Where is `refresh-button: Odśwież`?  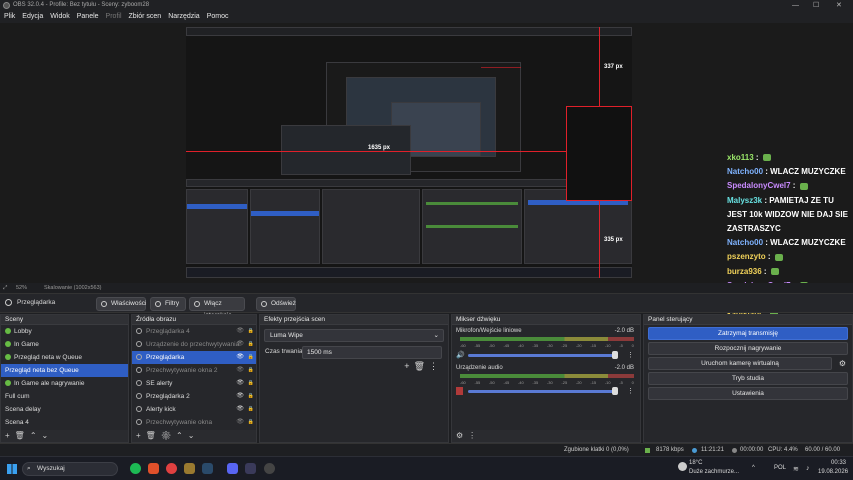 refresh-button: Odśwież is located at coordinates (276, 304).